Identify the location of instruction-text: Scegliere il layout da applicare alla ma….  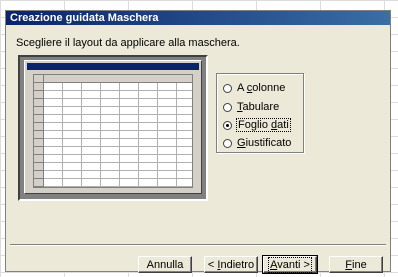
(128, 43).